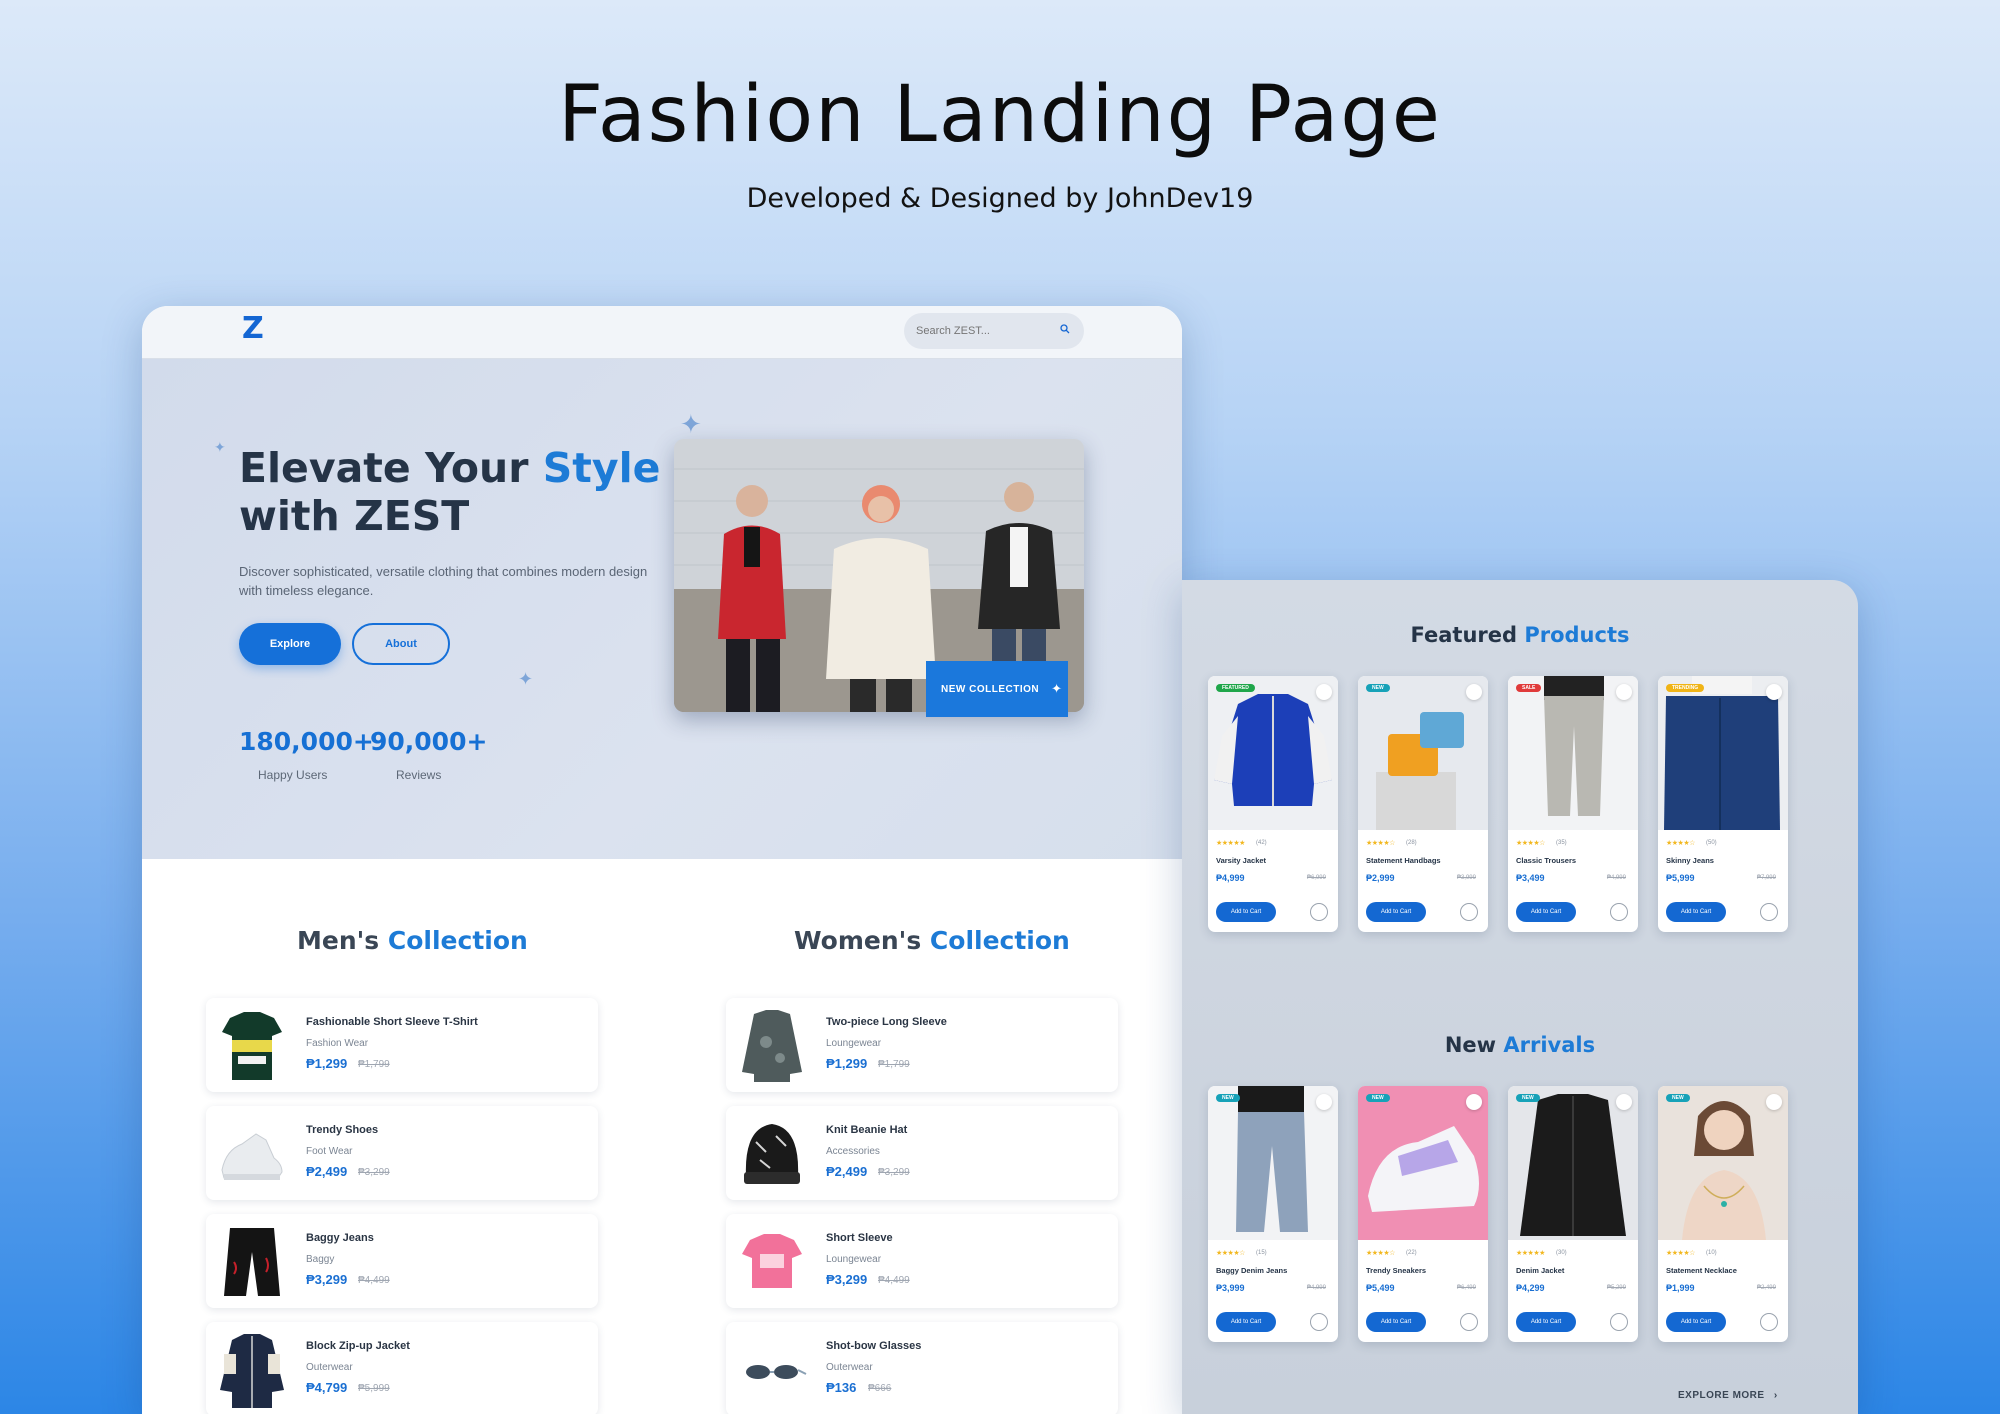 This screenshot has width=2000, height=1414. Describe the element at coordinates (253, 328) in the screenshot. I see `logo: Z` at that location.